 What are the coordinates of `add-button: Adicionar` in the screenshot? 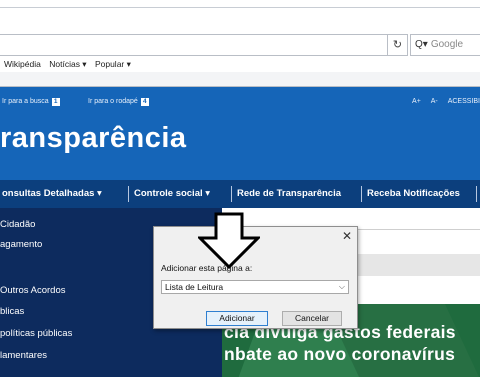 It's located at (237, 318).